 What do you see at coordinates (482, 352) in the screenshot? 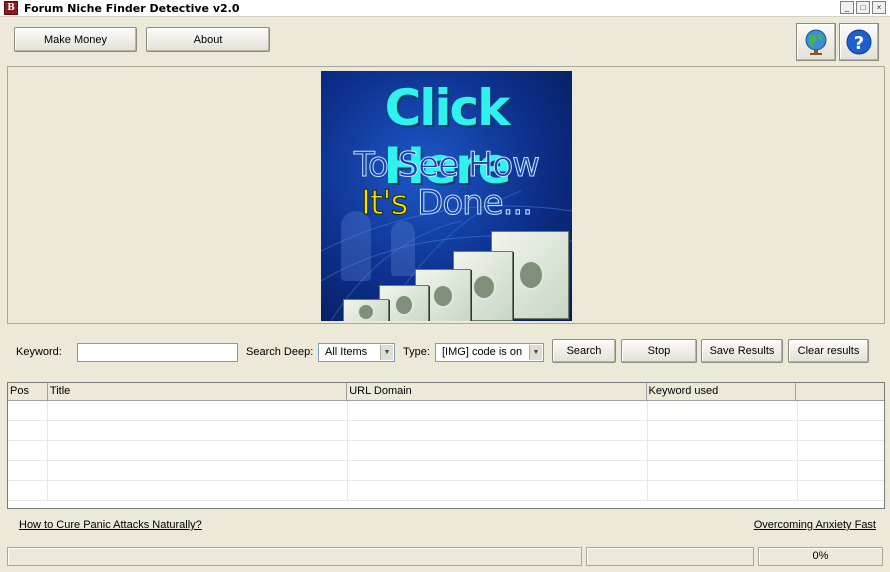
I see `type-value: [IMG] code is on` at bounding box center [482, 352].